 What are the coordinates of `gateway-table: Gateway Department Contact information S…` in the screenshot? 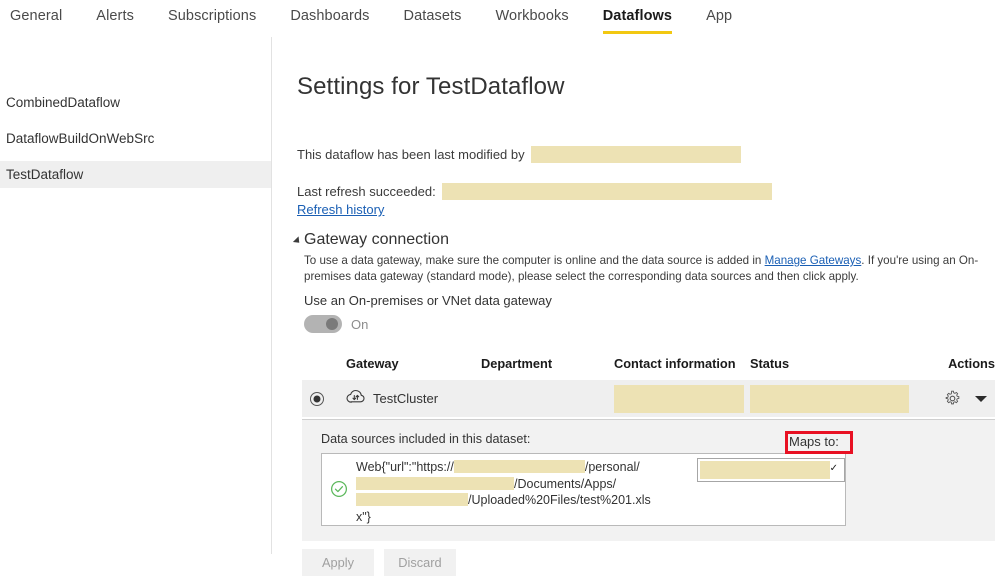 It's located at (648, 381).